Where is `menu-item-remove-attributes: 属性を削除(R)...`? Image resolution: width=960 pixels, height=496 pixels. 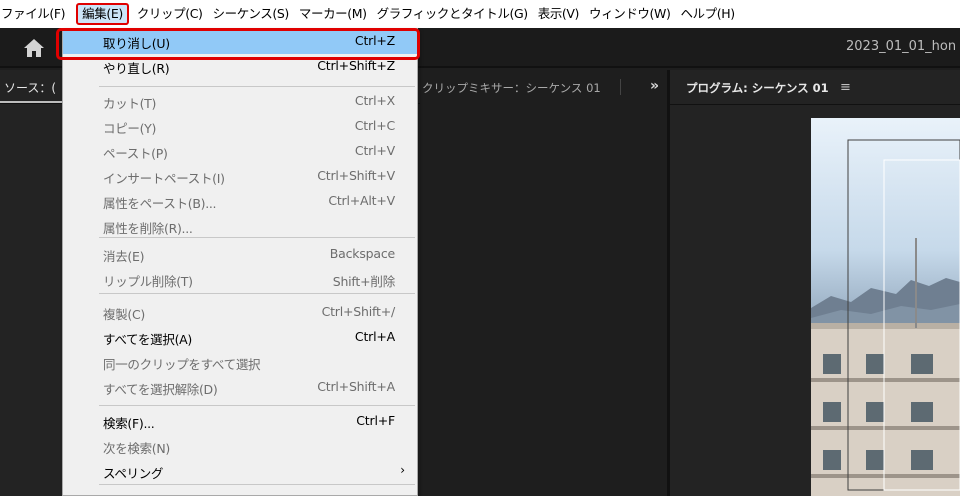 menu-item-remove-attributes: 属性を削除(R)... is located at coordinates (240, 227).